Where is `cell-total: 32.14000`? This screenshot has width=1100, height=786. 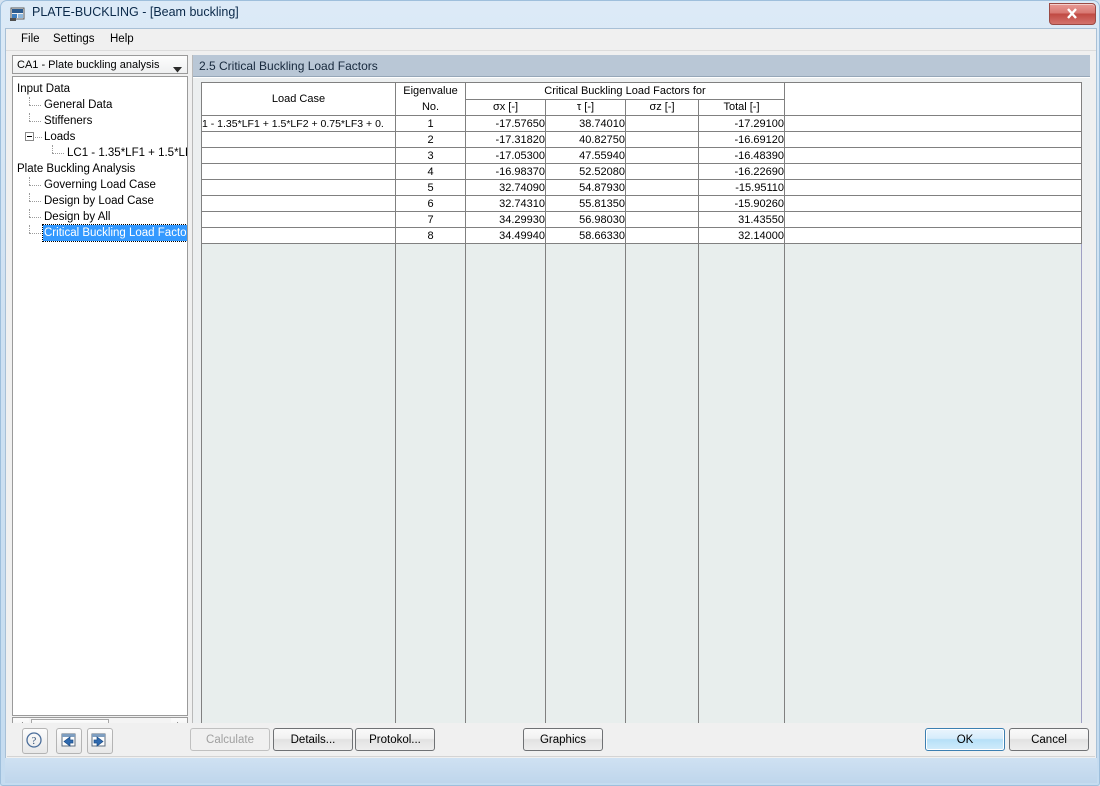 cell-total: 32.14000 is located at coordinates (741, 235).